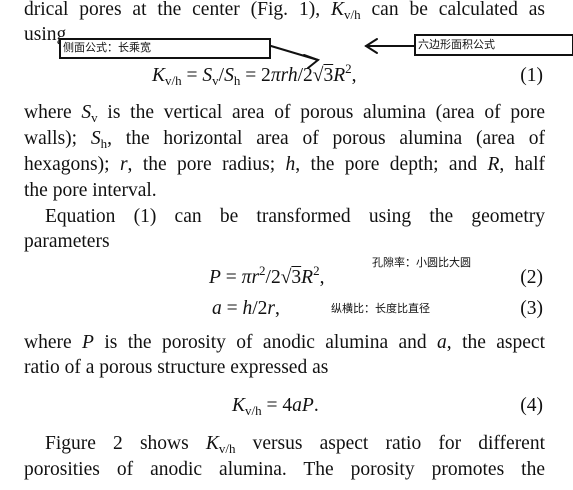  What do you see at coordinates (531, 308) in the screenshot?
I see `equation-3-number: (3)` at bounding box center [531, 308].